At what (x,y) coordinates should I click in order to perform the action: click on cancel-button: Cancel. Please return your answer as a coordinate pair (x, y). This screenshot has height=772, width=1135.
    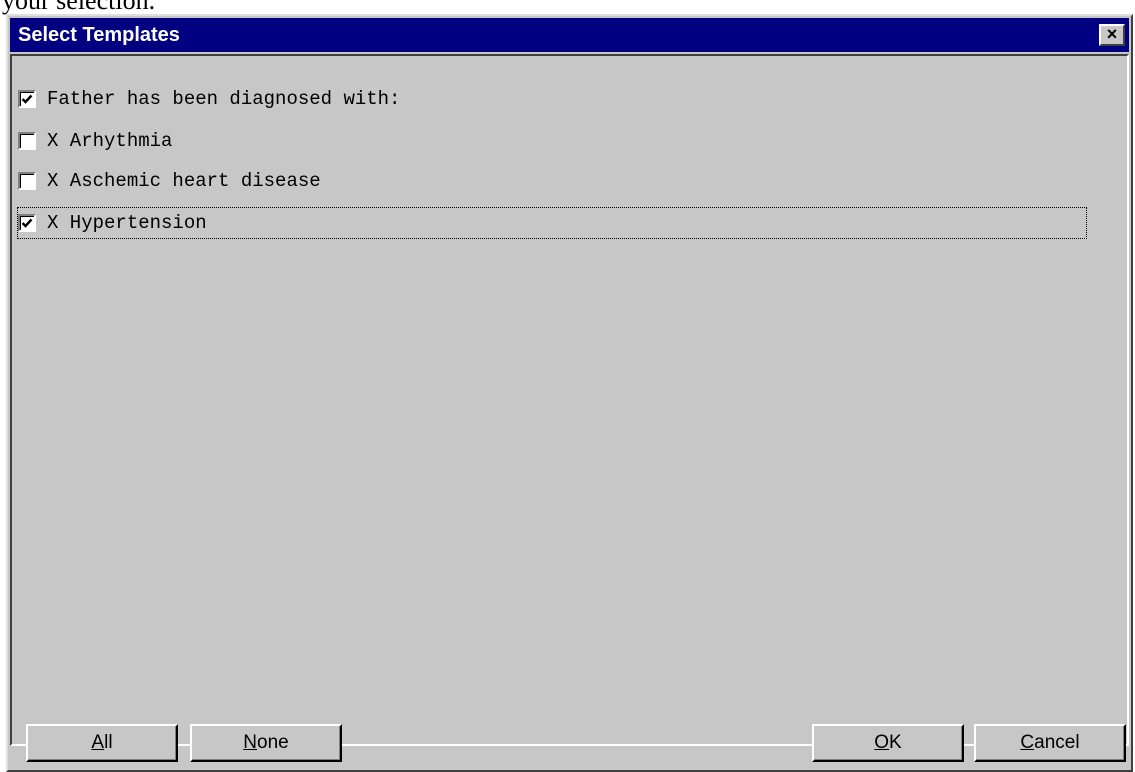
    Looking at the image, I should click on (1050, 743).